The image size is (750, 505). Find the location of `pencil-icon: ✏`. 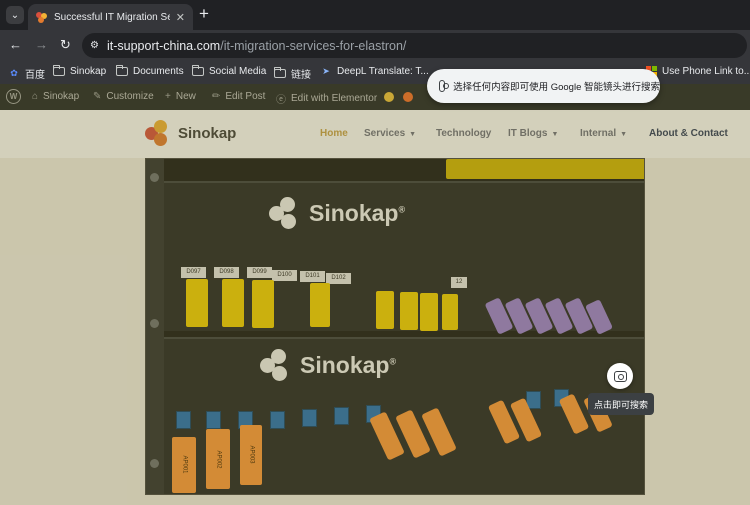

pencil-icon: ✏ is located at coordinates (216, 96).